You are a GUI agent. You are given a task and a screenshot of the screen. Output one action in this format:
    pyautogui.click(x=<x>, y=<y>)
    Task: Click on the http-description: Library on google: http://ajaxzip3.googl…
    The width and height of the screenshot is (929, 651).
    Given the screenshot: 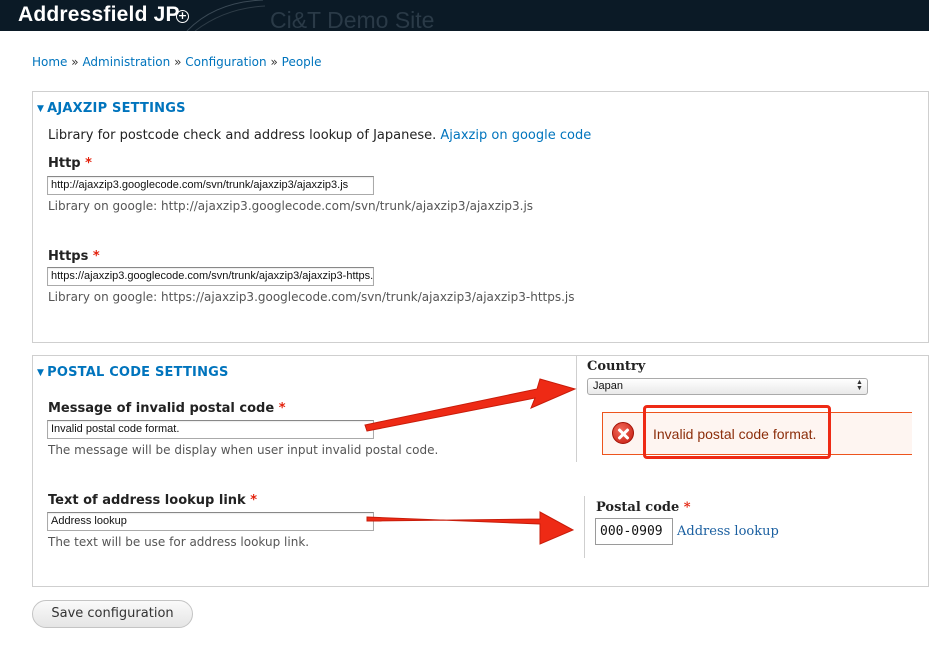 What is the action you would take?
    pyautogui.click(x=291, y=206)
    